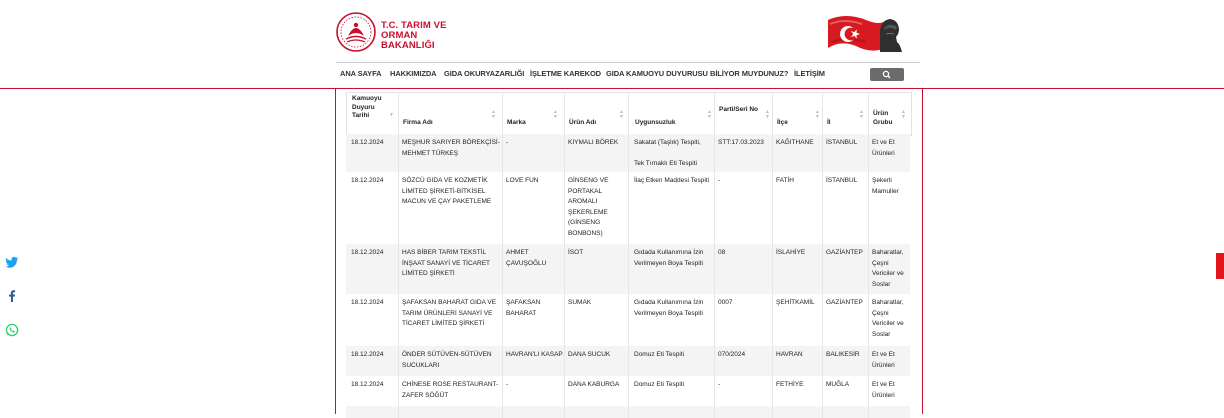  Describe the element at coordinates (885, 186) in the screenshot. I see `row-product-group: Şekerli Mamuller` at that location.